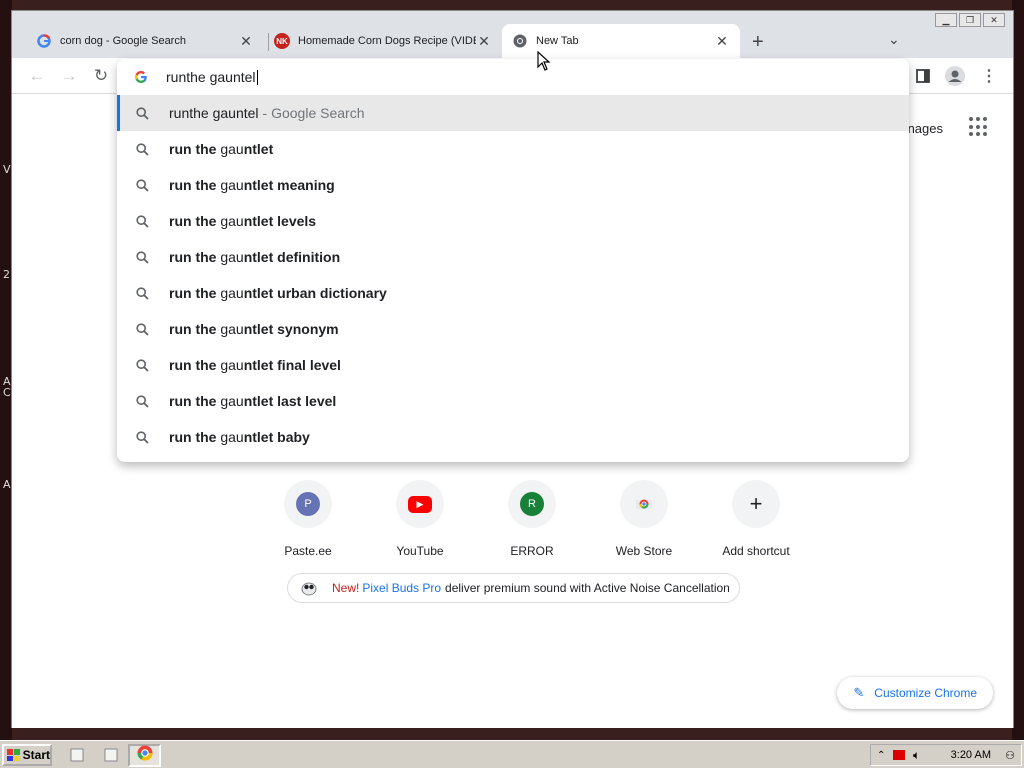 The image size is (1024, 768). I want to click on youtube-icon: ▶, so click(420, 504).